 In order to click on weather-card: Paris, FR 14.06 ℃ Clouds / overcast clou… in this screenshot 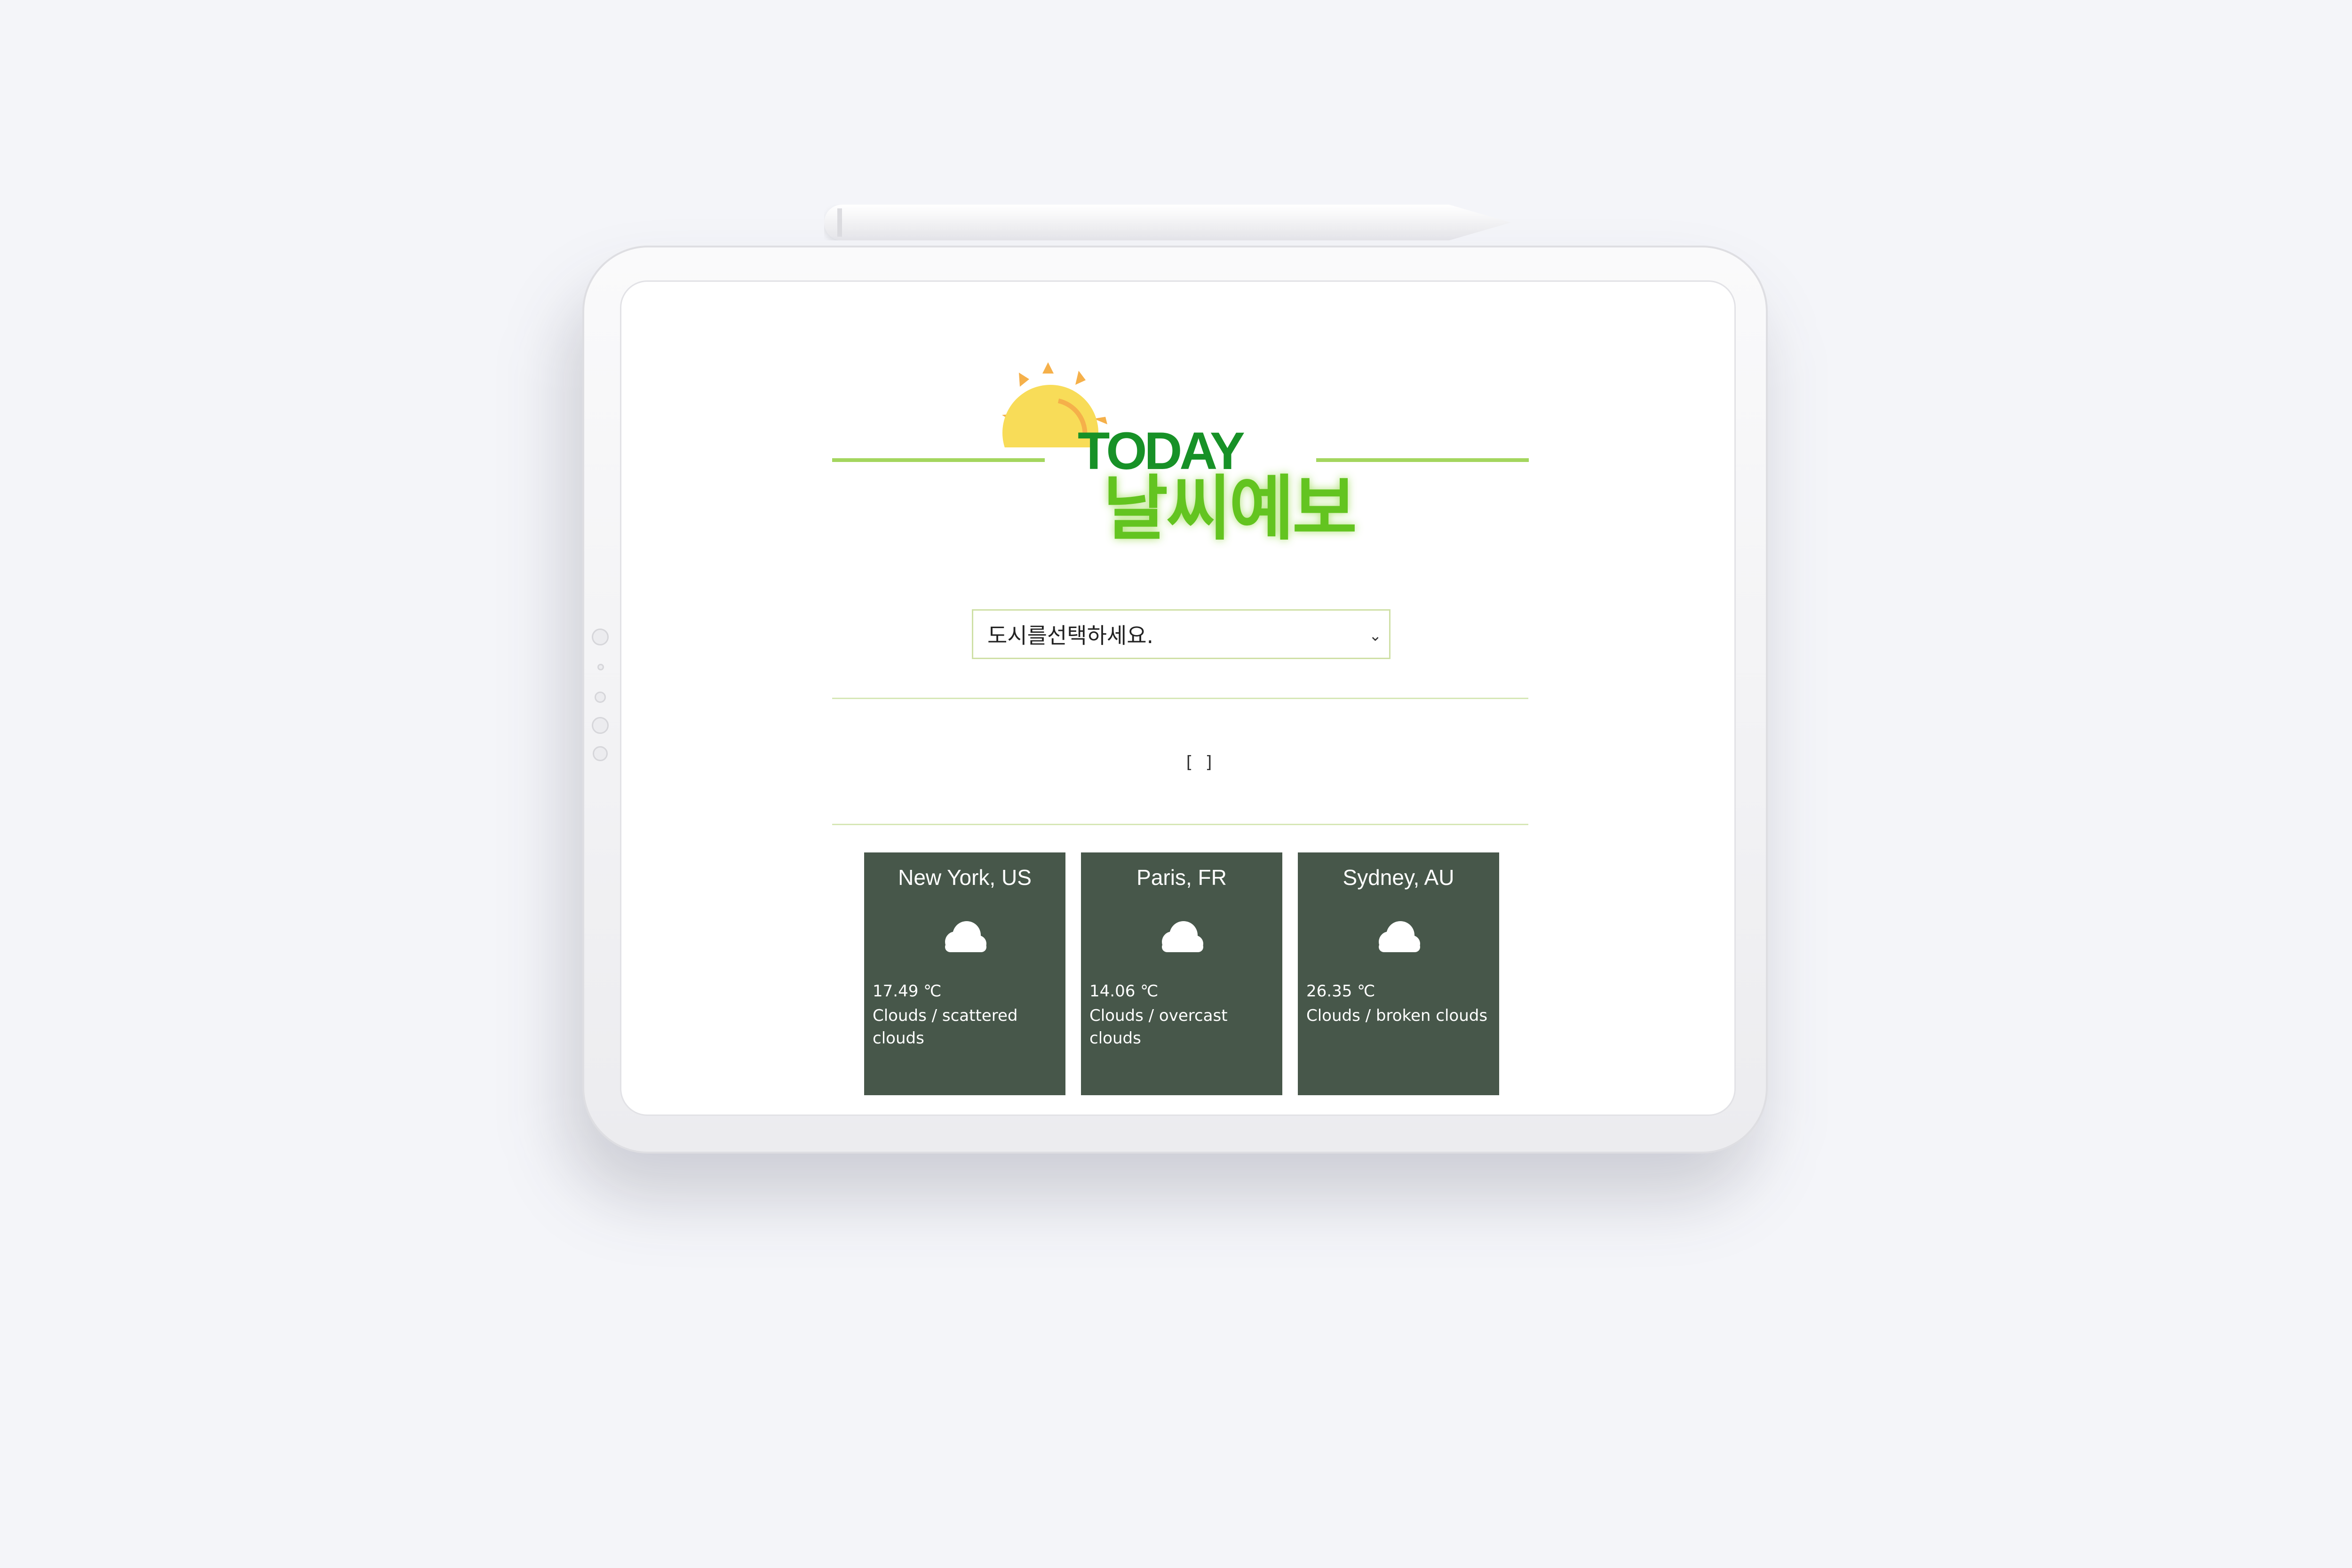, I will do `click(1181, 973)`.